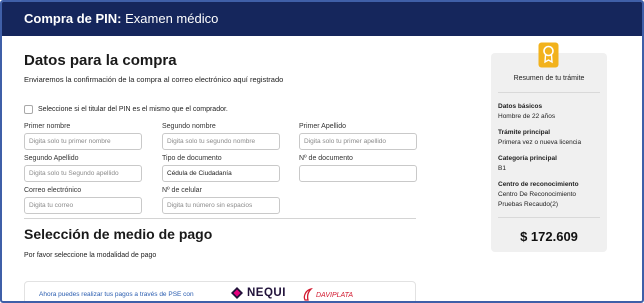  Describe the element at coordinates (118, 234) in the screenshot. I see `payment-heading: Selección de medio de pago` at that location.